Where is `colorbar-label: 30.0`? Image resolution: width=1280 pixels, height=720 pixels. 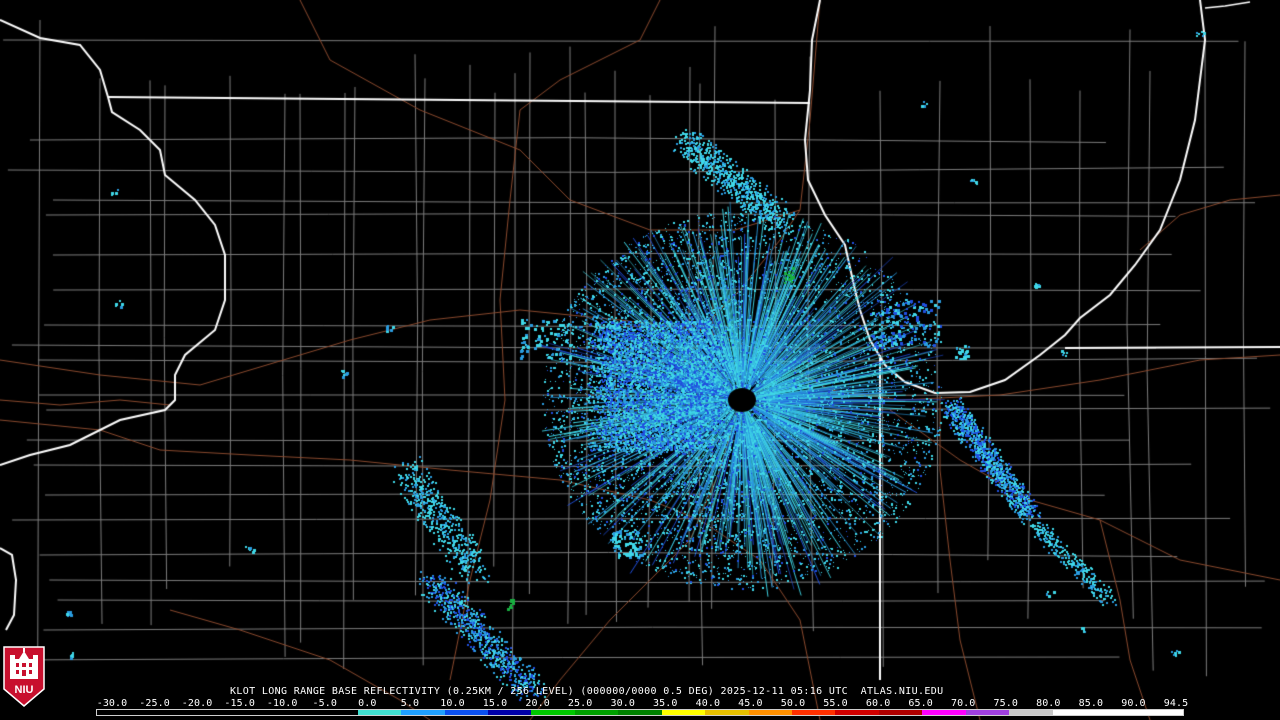
colorbar-label: 30.0 is located at coordinates (622, 703).